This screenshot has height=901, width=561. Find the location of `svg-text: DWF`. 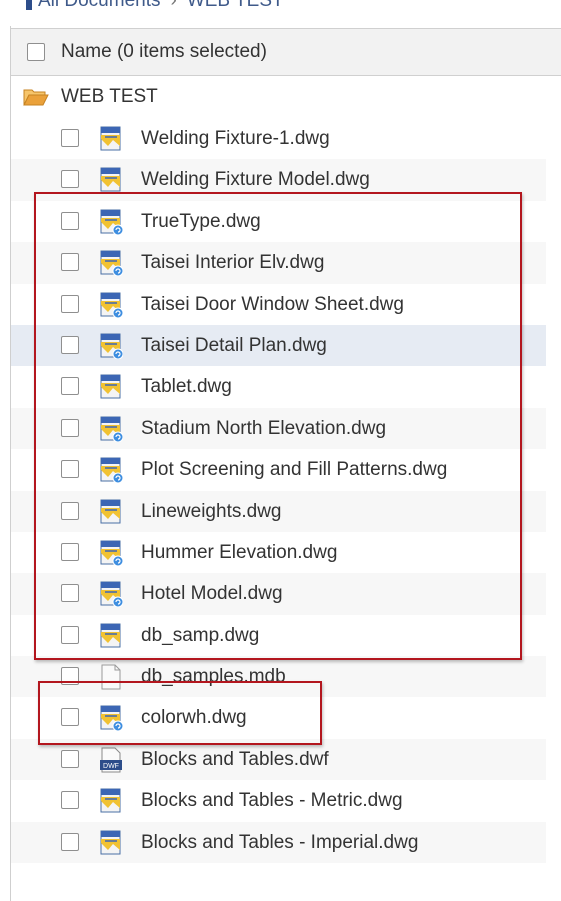

svg-text: DWF is located at coordinates (111, 766).